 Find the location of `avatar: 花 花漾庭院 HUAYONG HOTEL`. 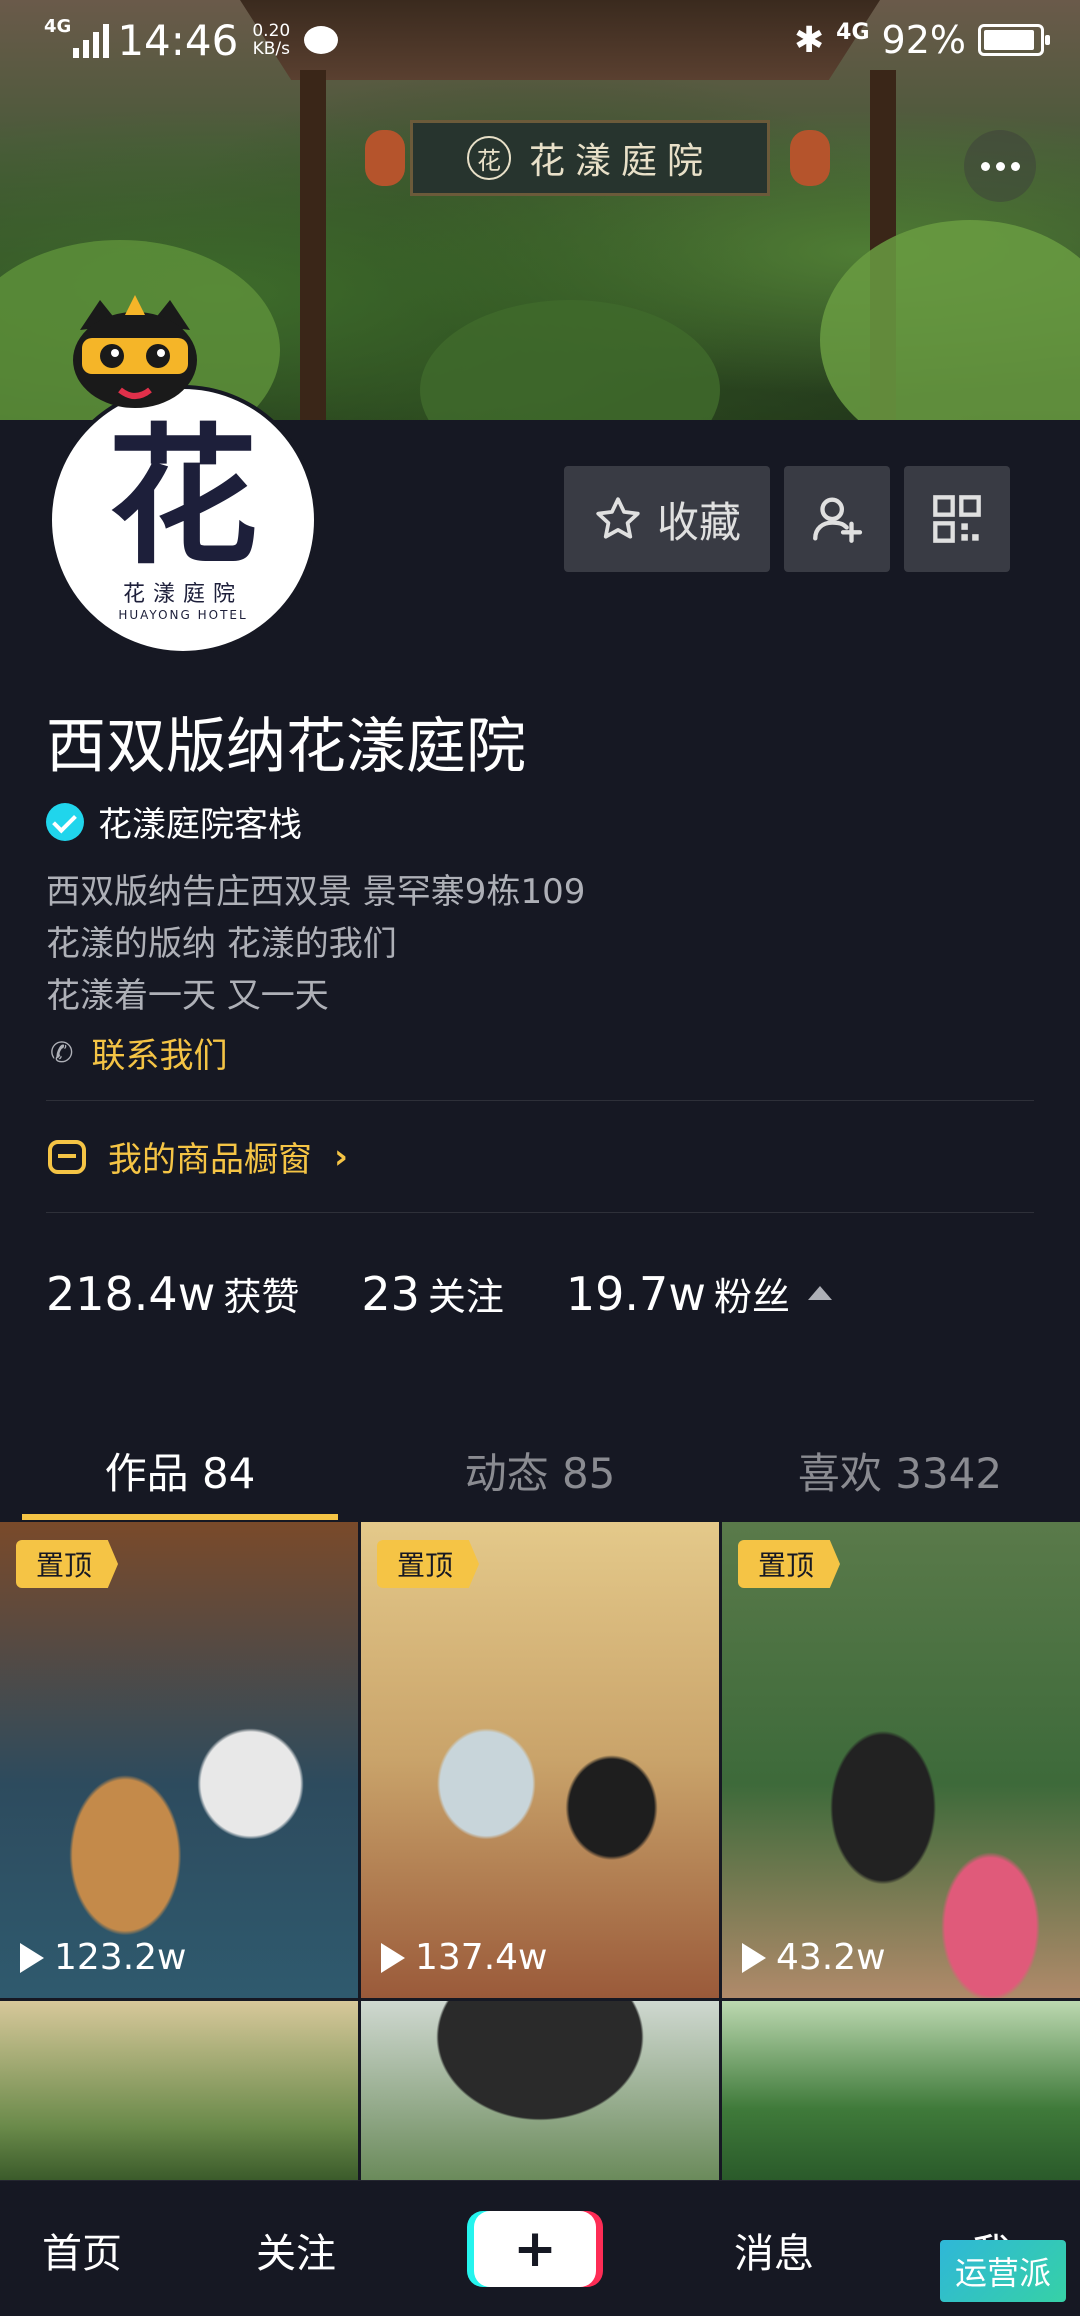

avatar: 花 花漾庭院 HUAYONG HOTEL is located at coordinates (183, 520).